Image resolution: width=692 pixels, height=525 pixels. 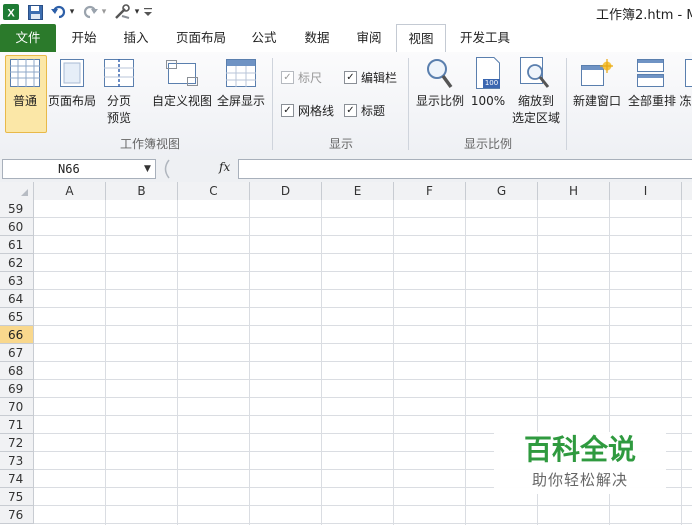 I want to click on row-header: 67, so click(x=17, y=353).